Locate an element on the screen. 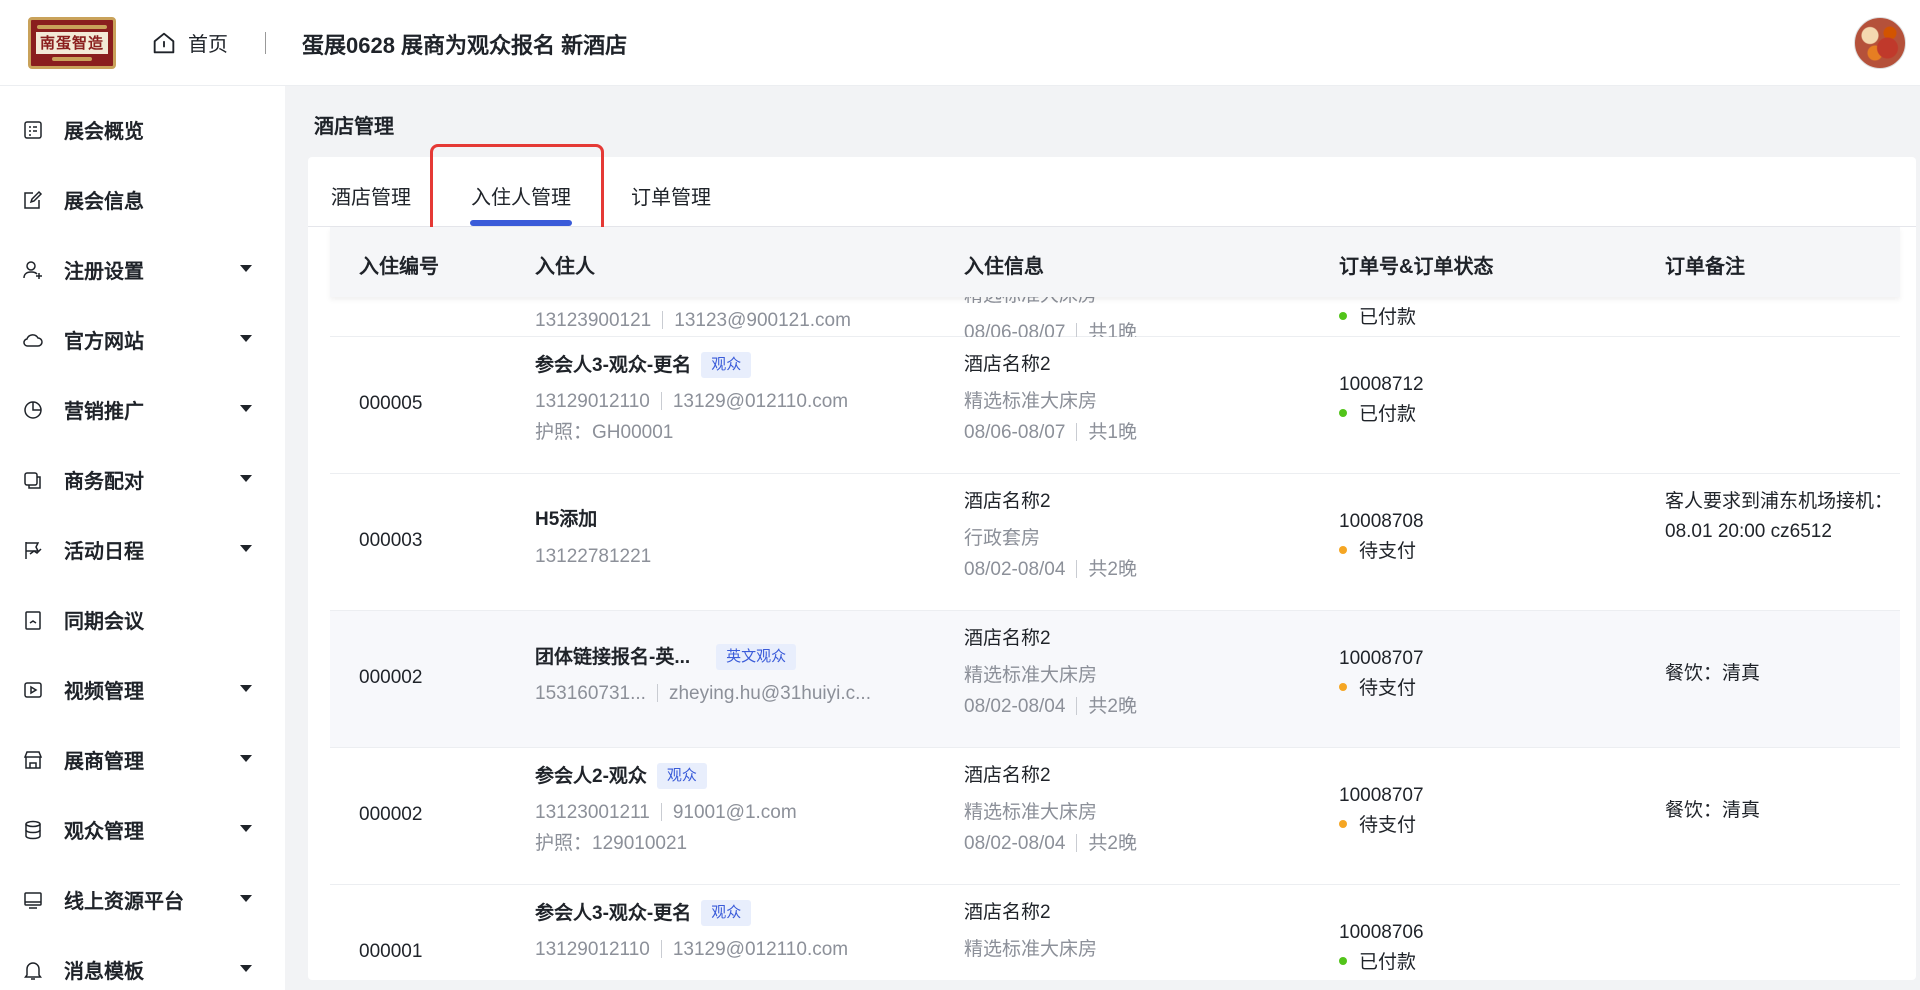 Image resolution: width=1920 pixels, height=990 pixels. sidebar-item-label: 展会概览 is located at coordinates (104, 131).